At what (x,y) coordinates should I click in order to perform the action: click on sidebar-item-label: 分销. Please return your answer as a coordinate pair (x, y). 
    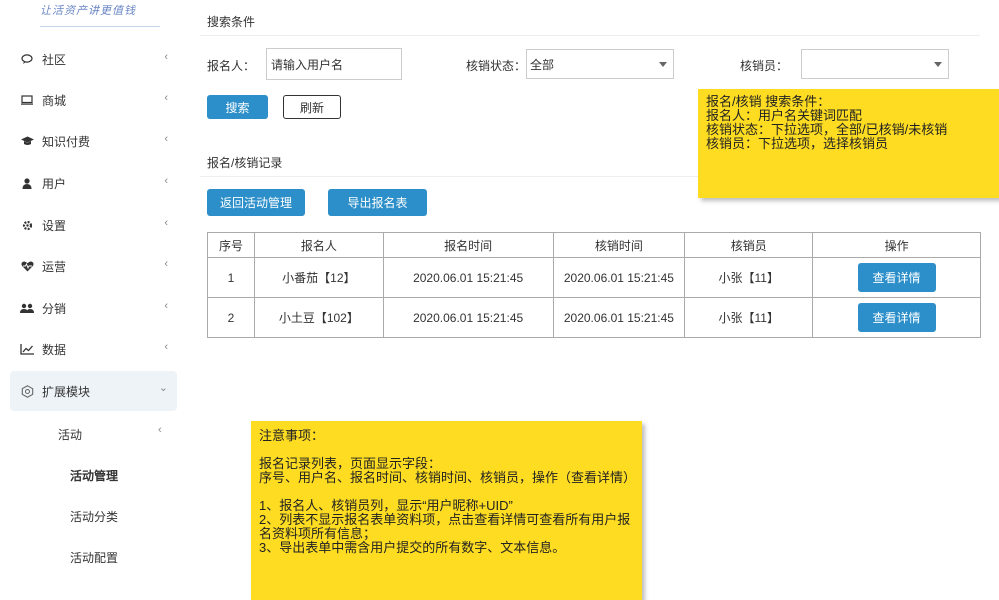
    Looking at the image, I should click on (54, 308).